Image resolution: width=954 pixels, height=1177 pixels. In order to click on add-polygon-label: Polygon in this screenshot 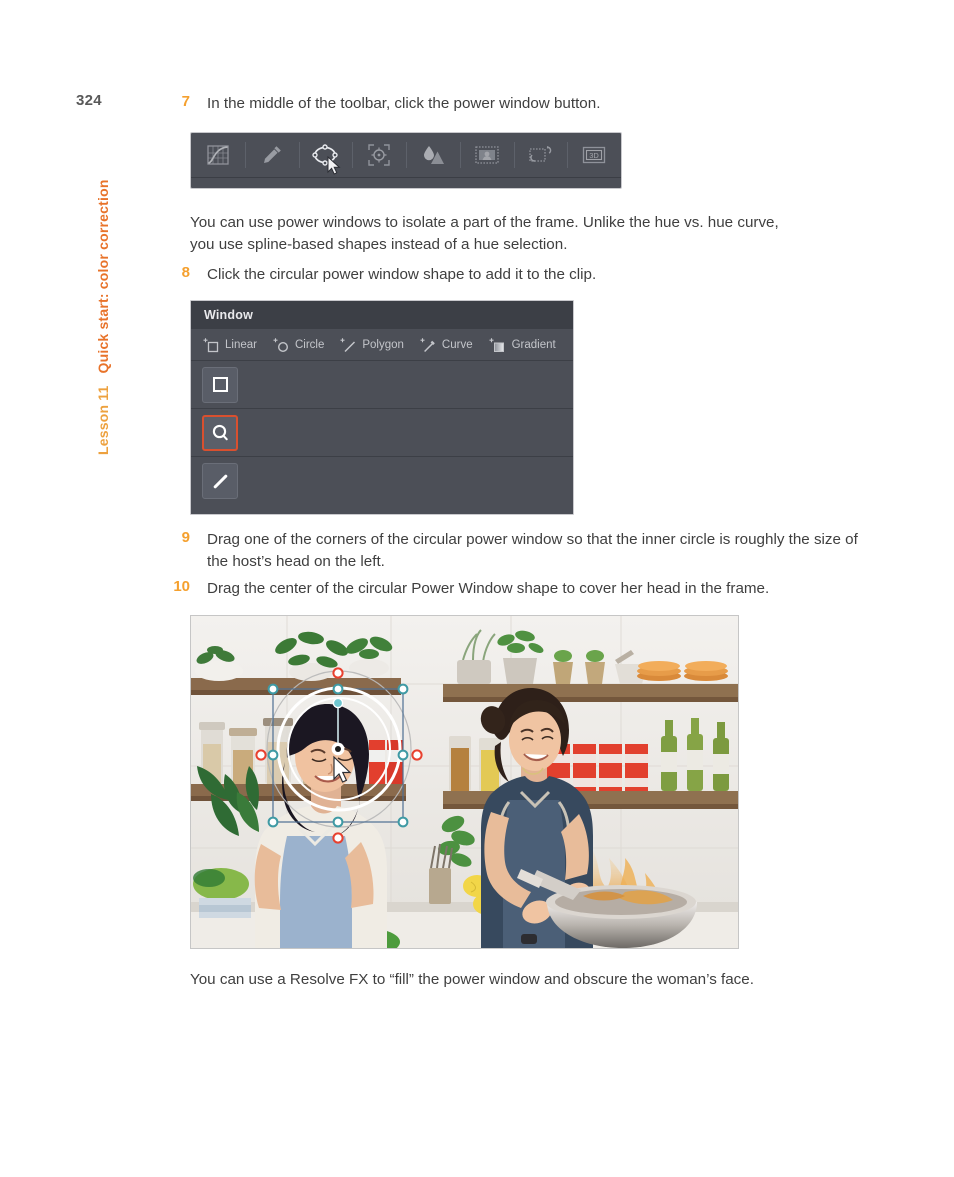, I will do `click(383, 344)`.